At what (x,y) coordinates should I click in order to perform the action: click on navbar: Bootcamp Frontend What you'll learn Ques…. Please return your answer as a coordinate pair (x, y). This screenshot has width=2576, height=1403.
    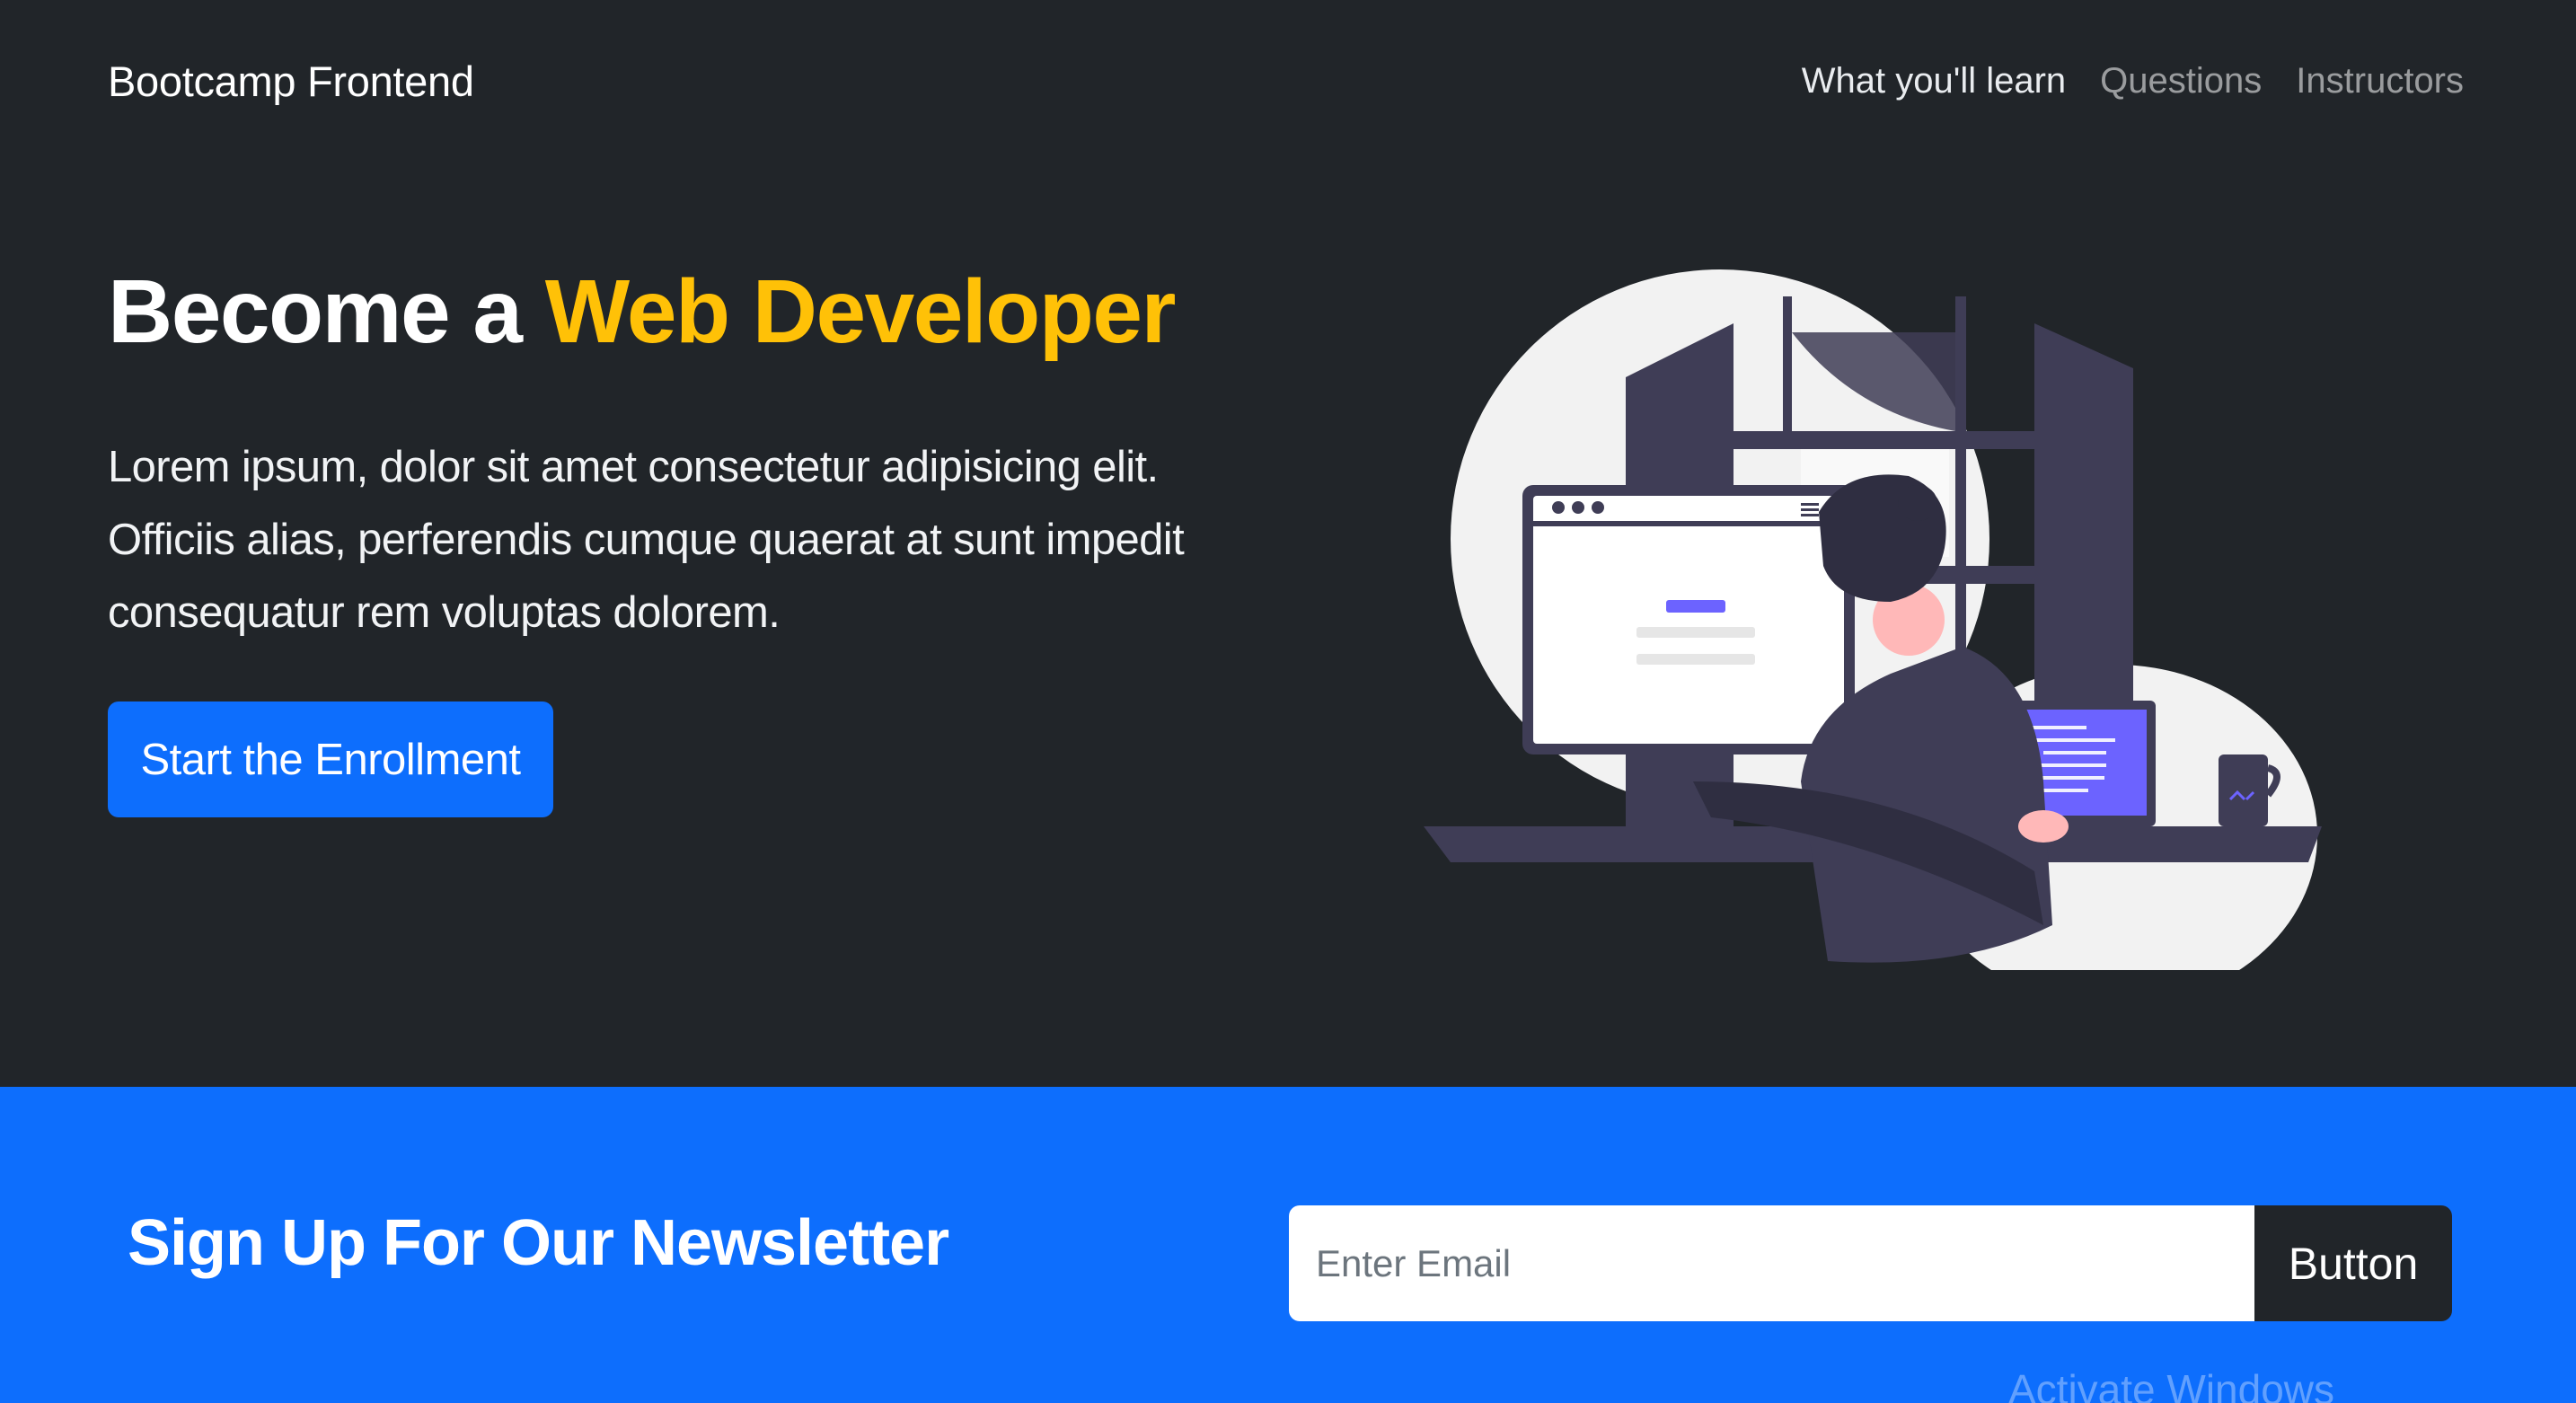
    Looking at the image, I should click on (1288, 81).